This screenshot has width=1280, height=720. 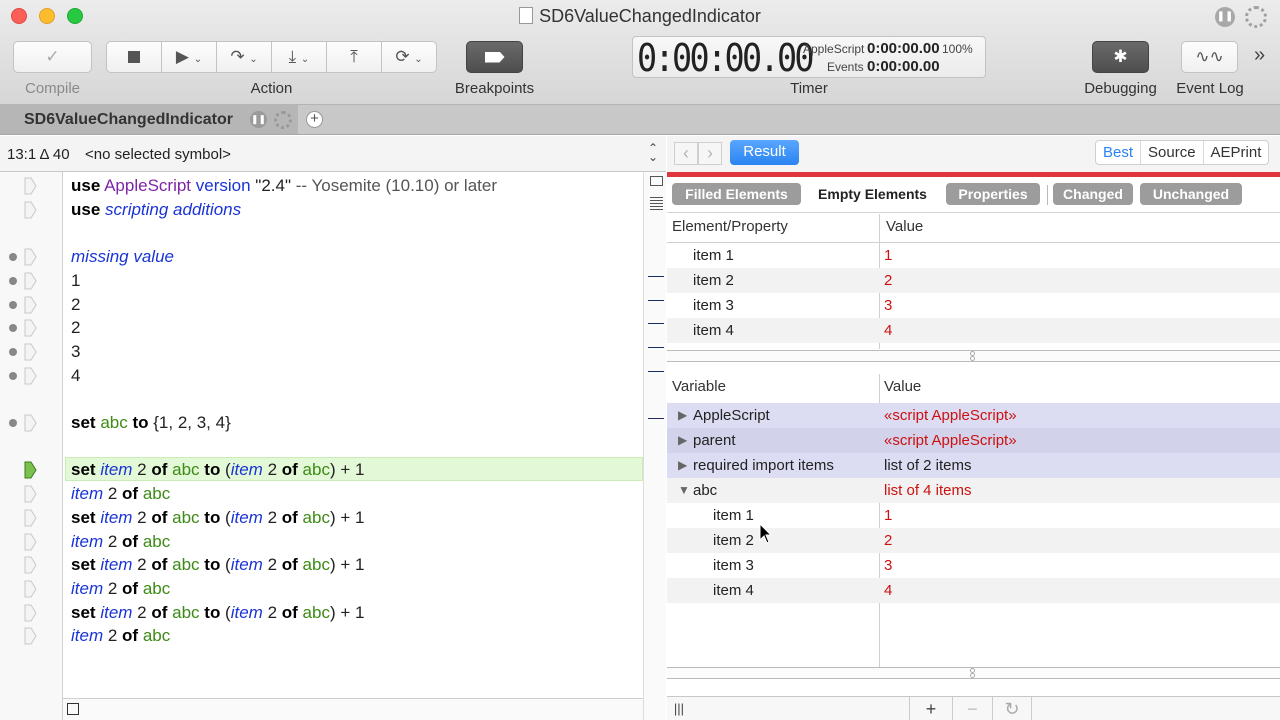 I want to click on refresh-button: ↻, so click(x=1012, y=708).